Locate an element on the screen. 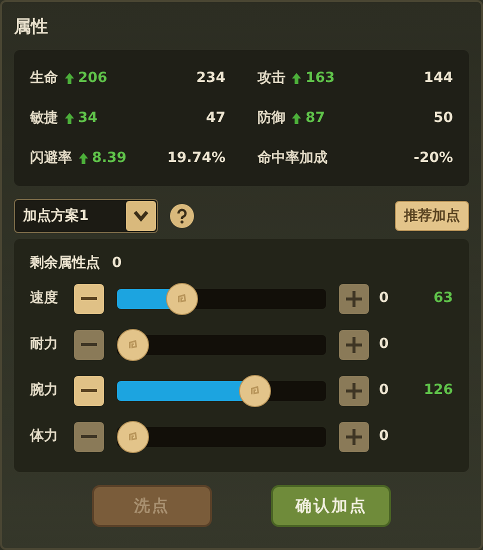 The height and width of the screenshot is (550, 483). stat-bonus: 87 is located at coordinates (315, 118).